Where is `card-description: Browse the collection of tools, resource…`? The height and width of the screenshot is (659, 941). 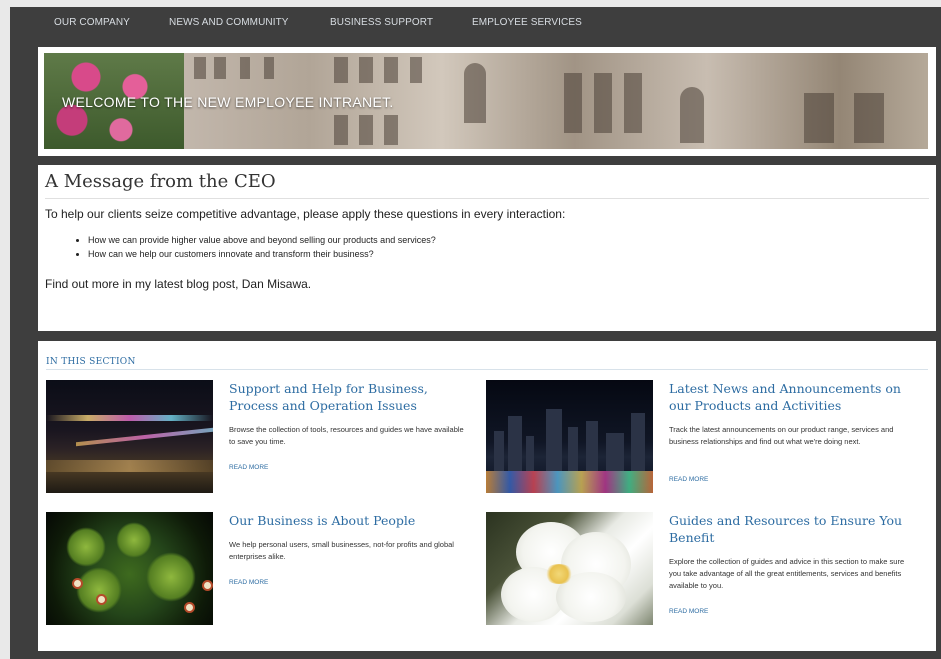
card-description: Browse the collection of tools, resource… is located at coordinates (346, 435).